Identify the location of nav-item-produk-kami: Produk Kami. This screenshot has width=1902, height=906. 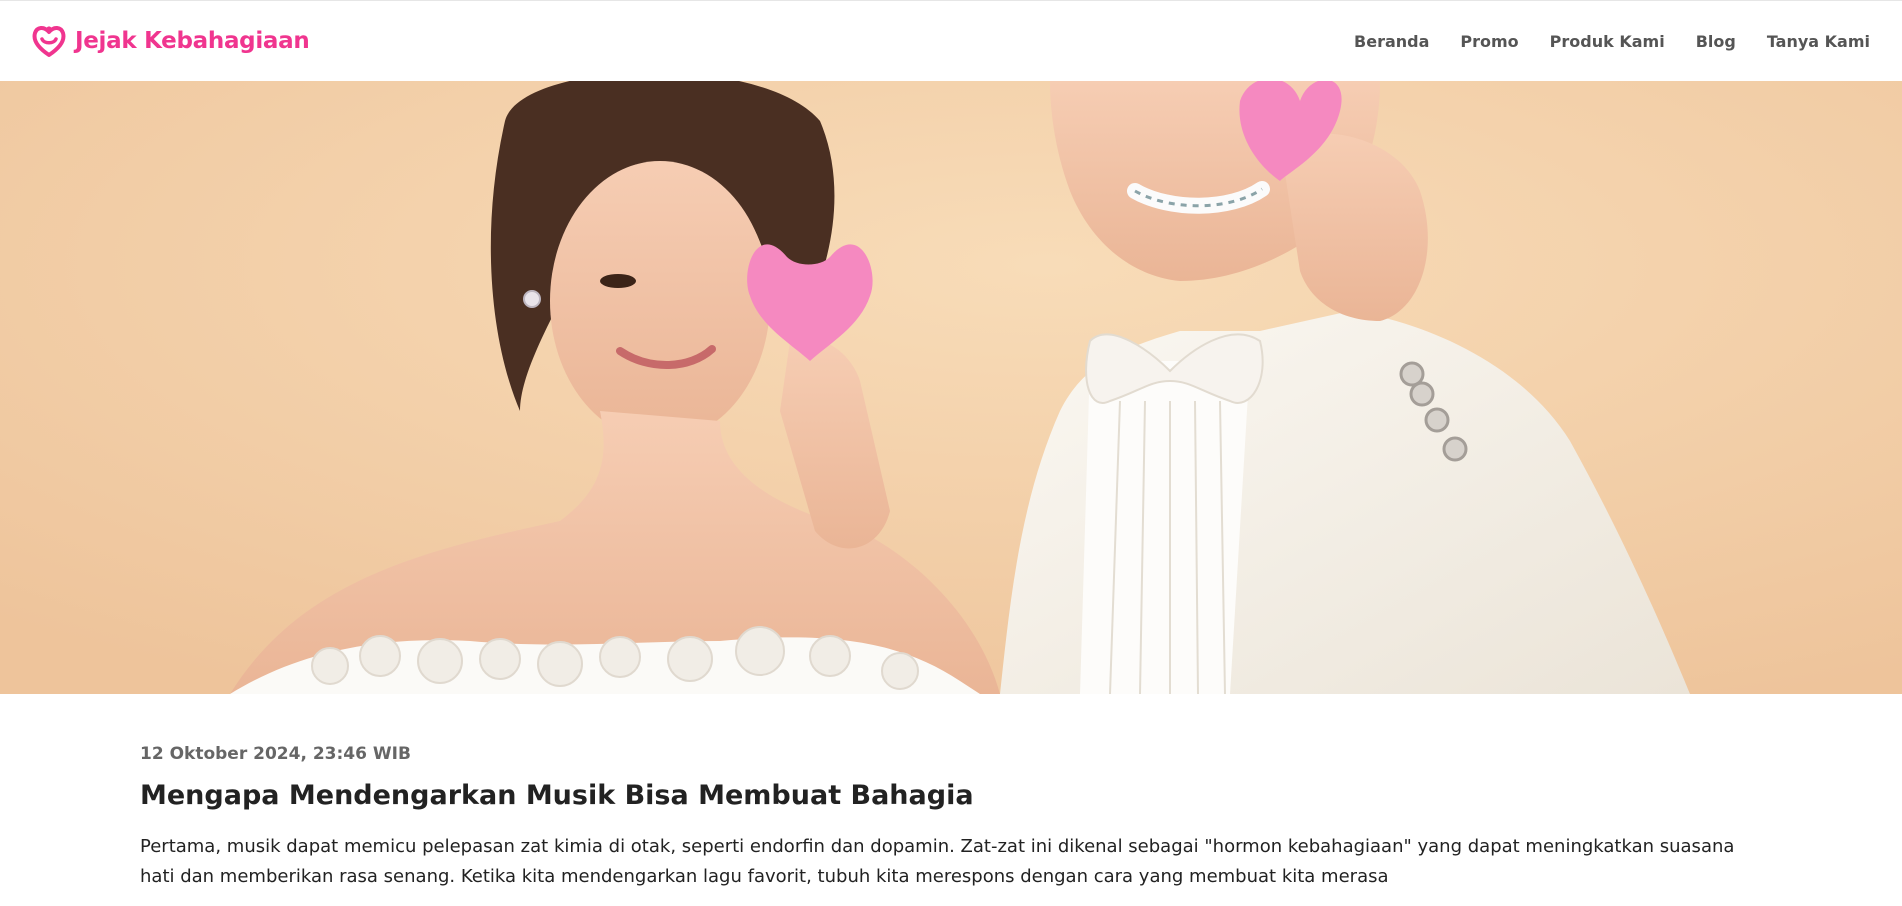
(1607, 41).